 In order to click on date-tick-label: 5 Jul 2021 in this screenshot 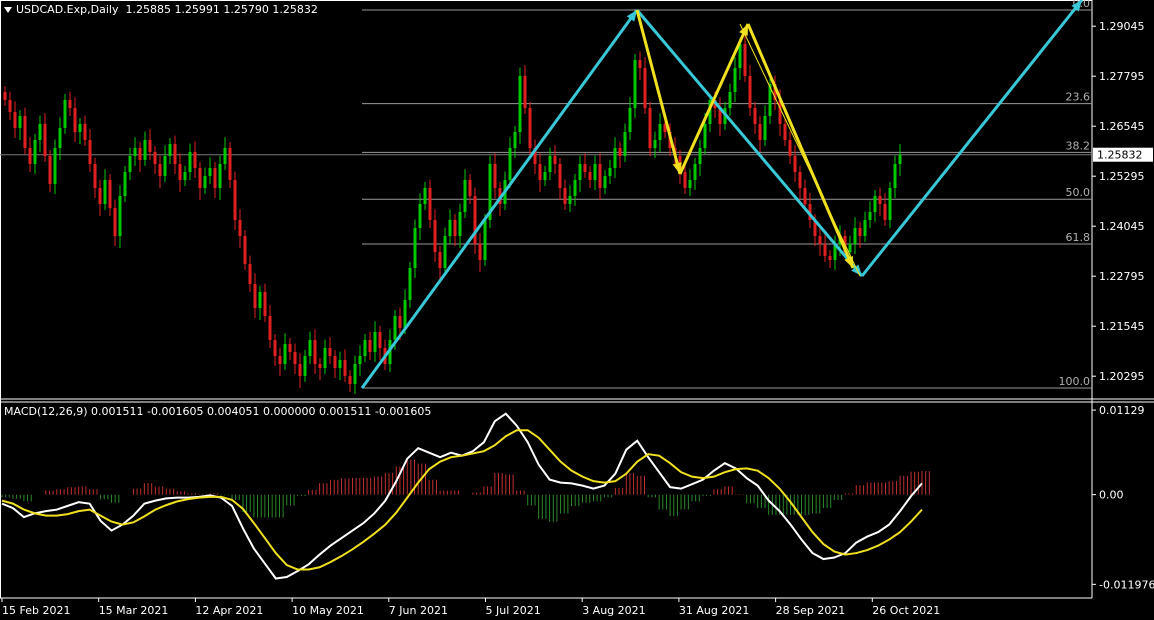, I will do `click(513, 610)`.